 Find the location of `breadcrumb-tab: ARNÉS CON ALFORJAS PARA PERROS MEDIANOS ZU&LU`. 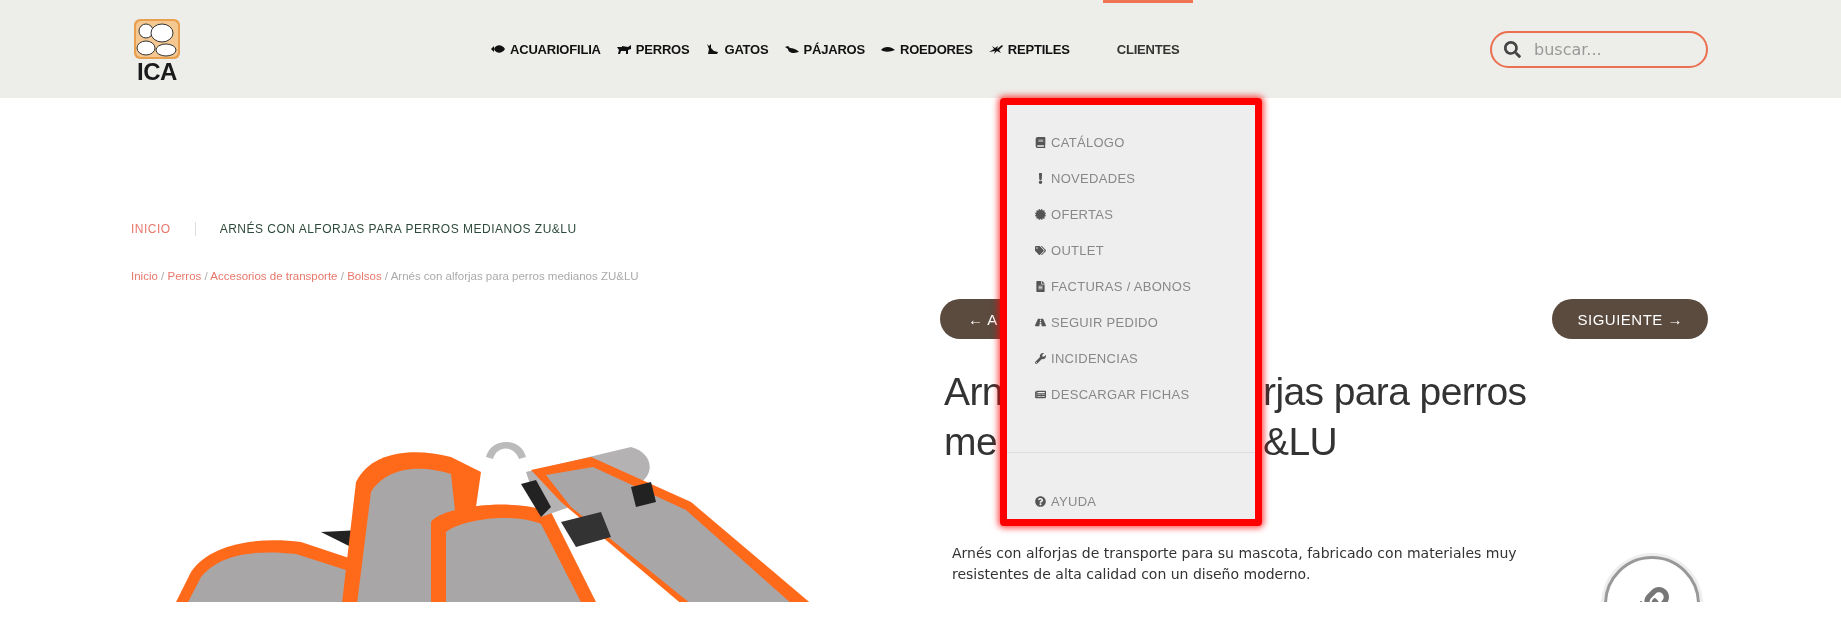

breadcrumb-tab: ARNÉS CON ALFORJAS PARA PERROS MEDIANOS ZU&LU is located at coordinates (398, 229).